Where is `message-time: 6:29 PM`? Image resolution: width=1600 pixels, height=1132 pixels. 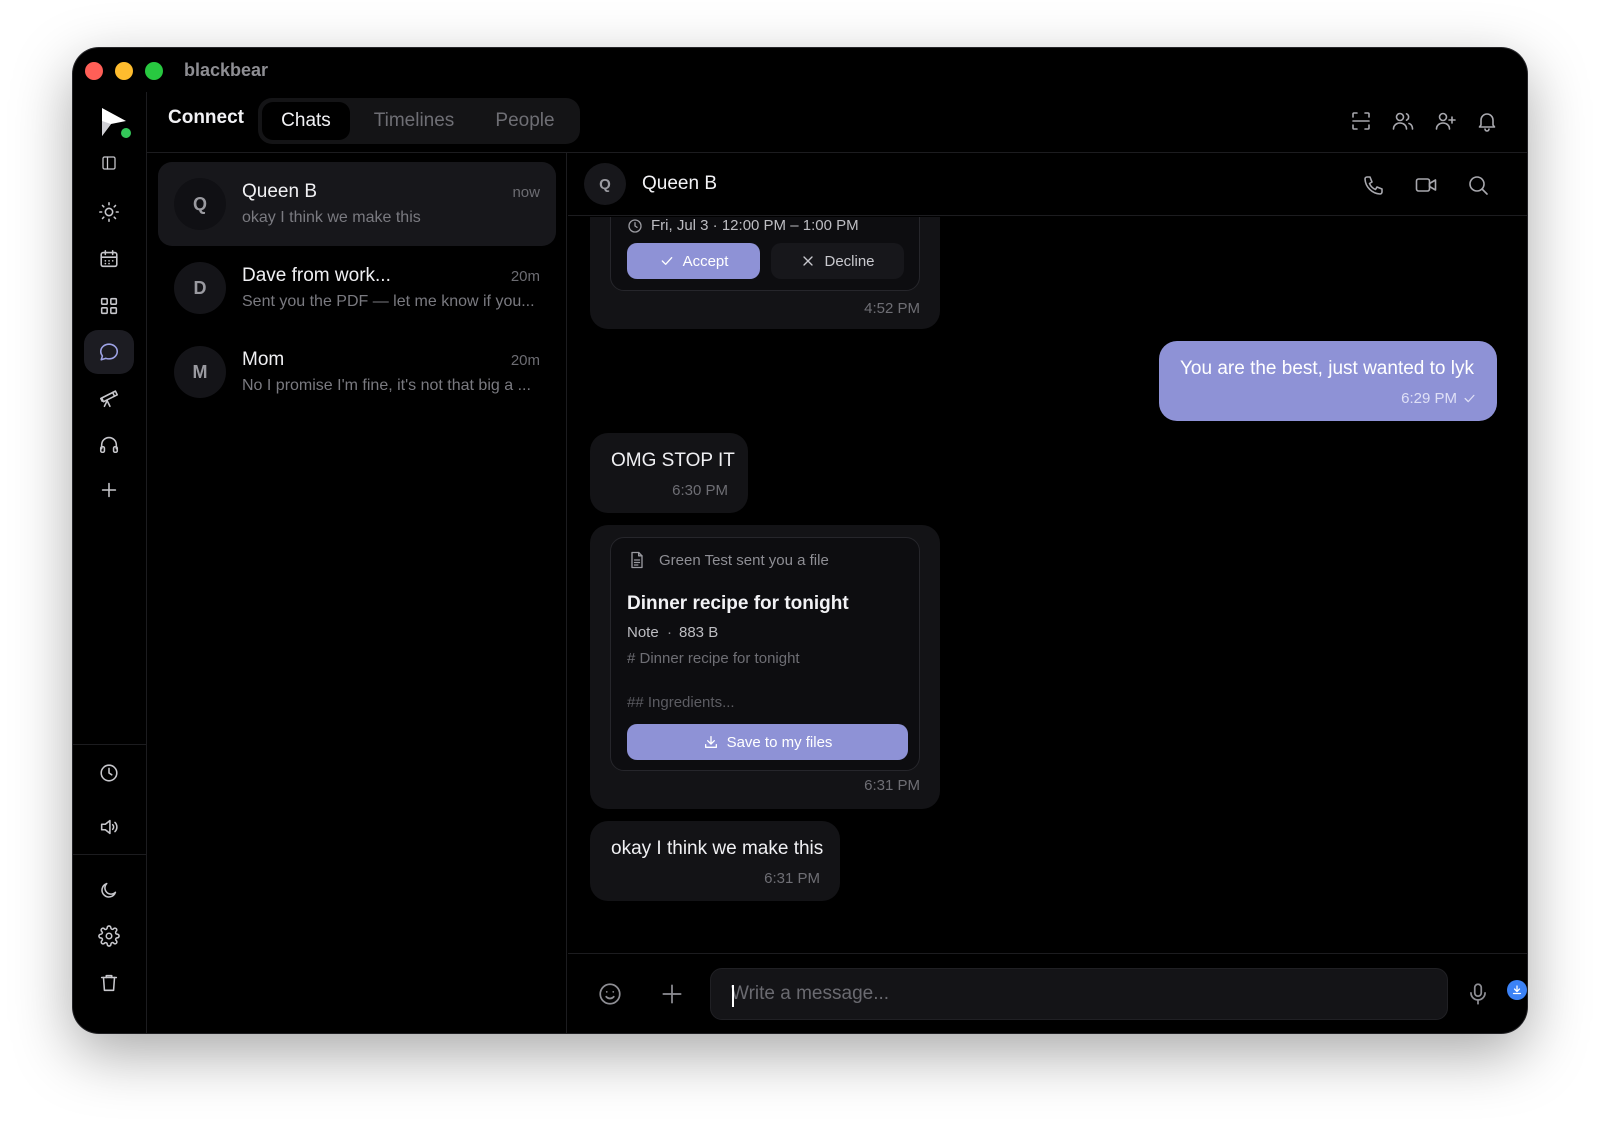
message-time: 6:29 PM is located at coordinates (1429, 398).